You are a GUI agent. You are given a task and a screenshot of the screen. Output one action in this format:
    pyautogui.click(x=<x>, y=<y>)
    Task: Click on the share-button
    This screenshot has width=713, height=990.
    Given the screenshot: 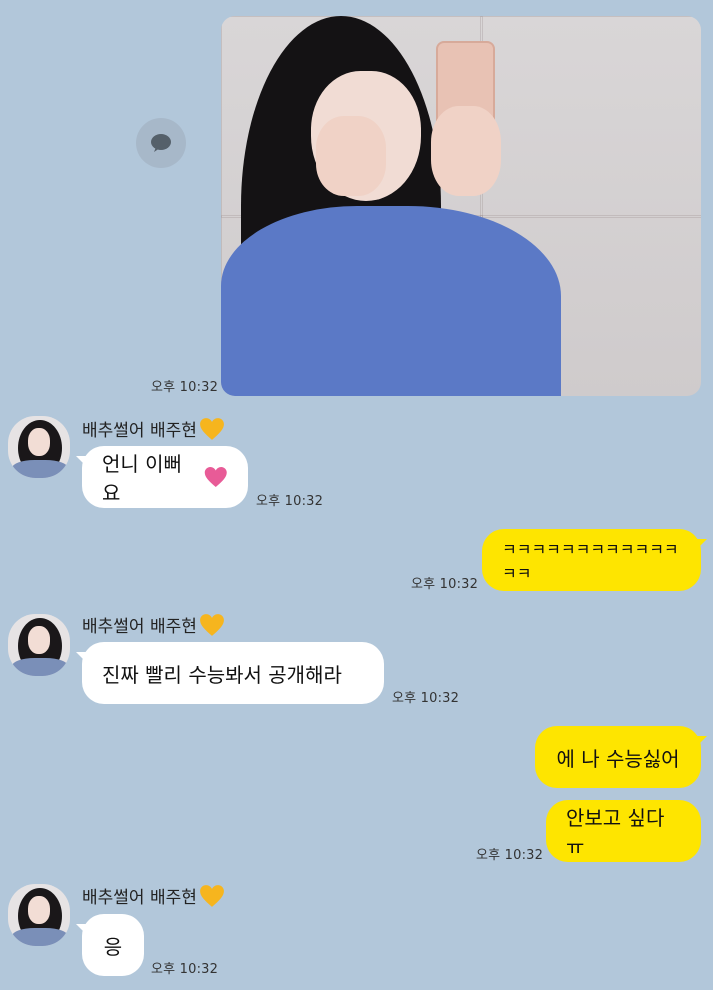 What is the action you would take?
    pyautogui.click(x=161, y=143)
    